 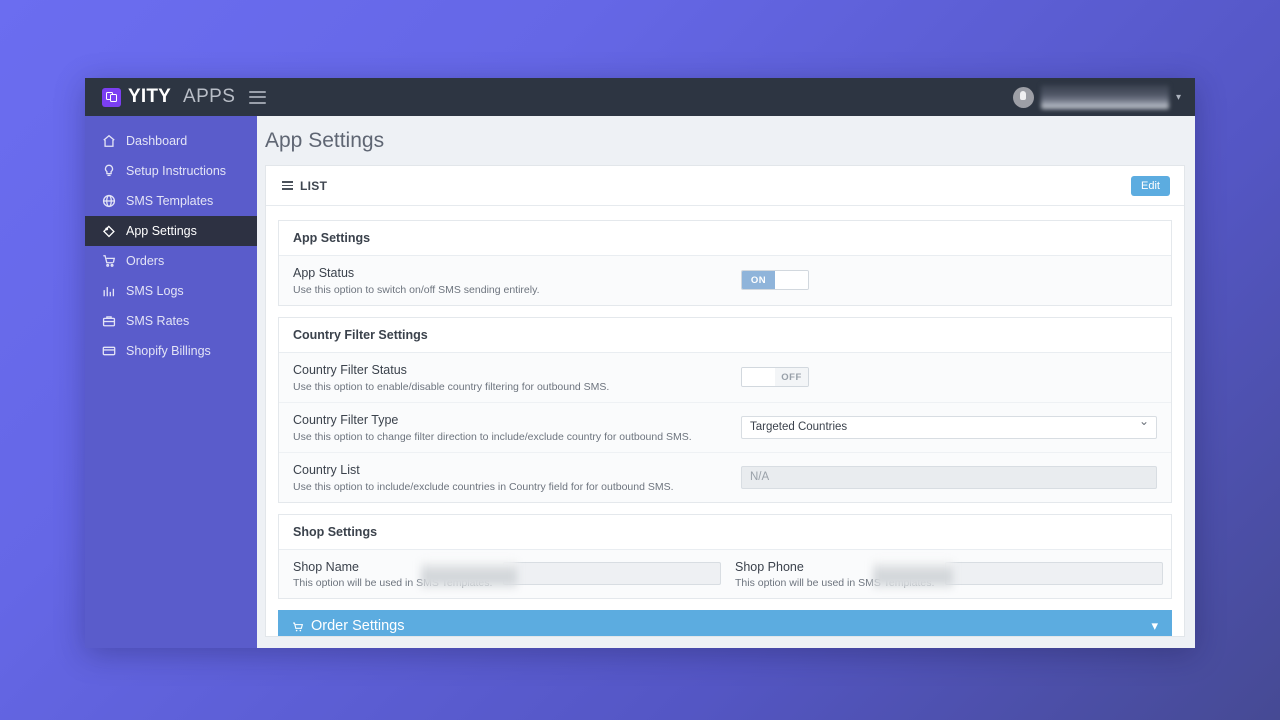 I want to click on setting-label: Country Filter Status, so click(x=350, y=369).